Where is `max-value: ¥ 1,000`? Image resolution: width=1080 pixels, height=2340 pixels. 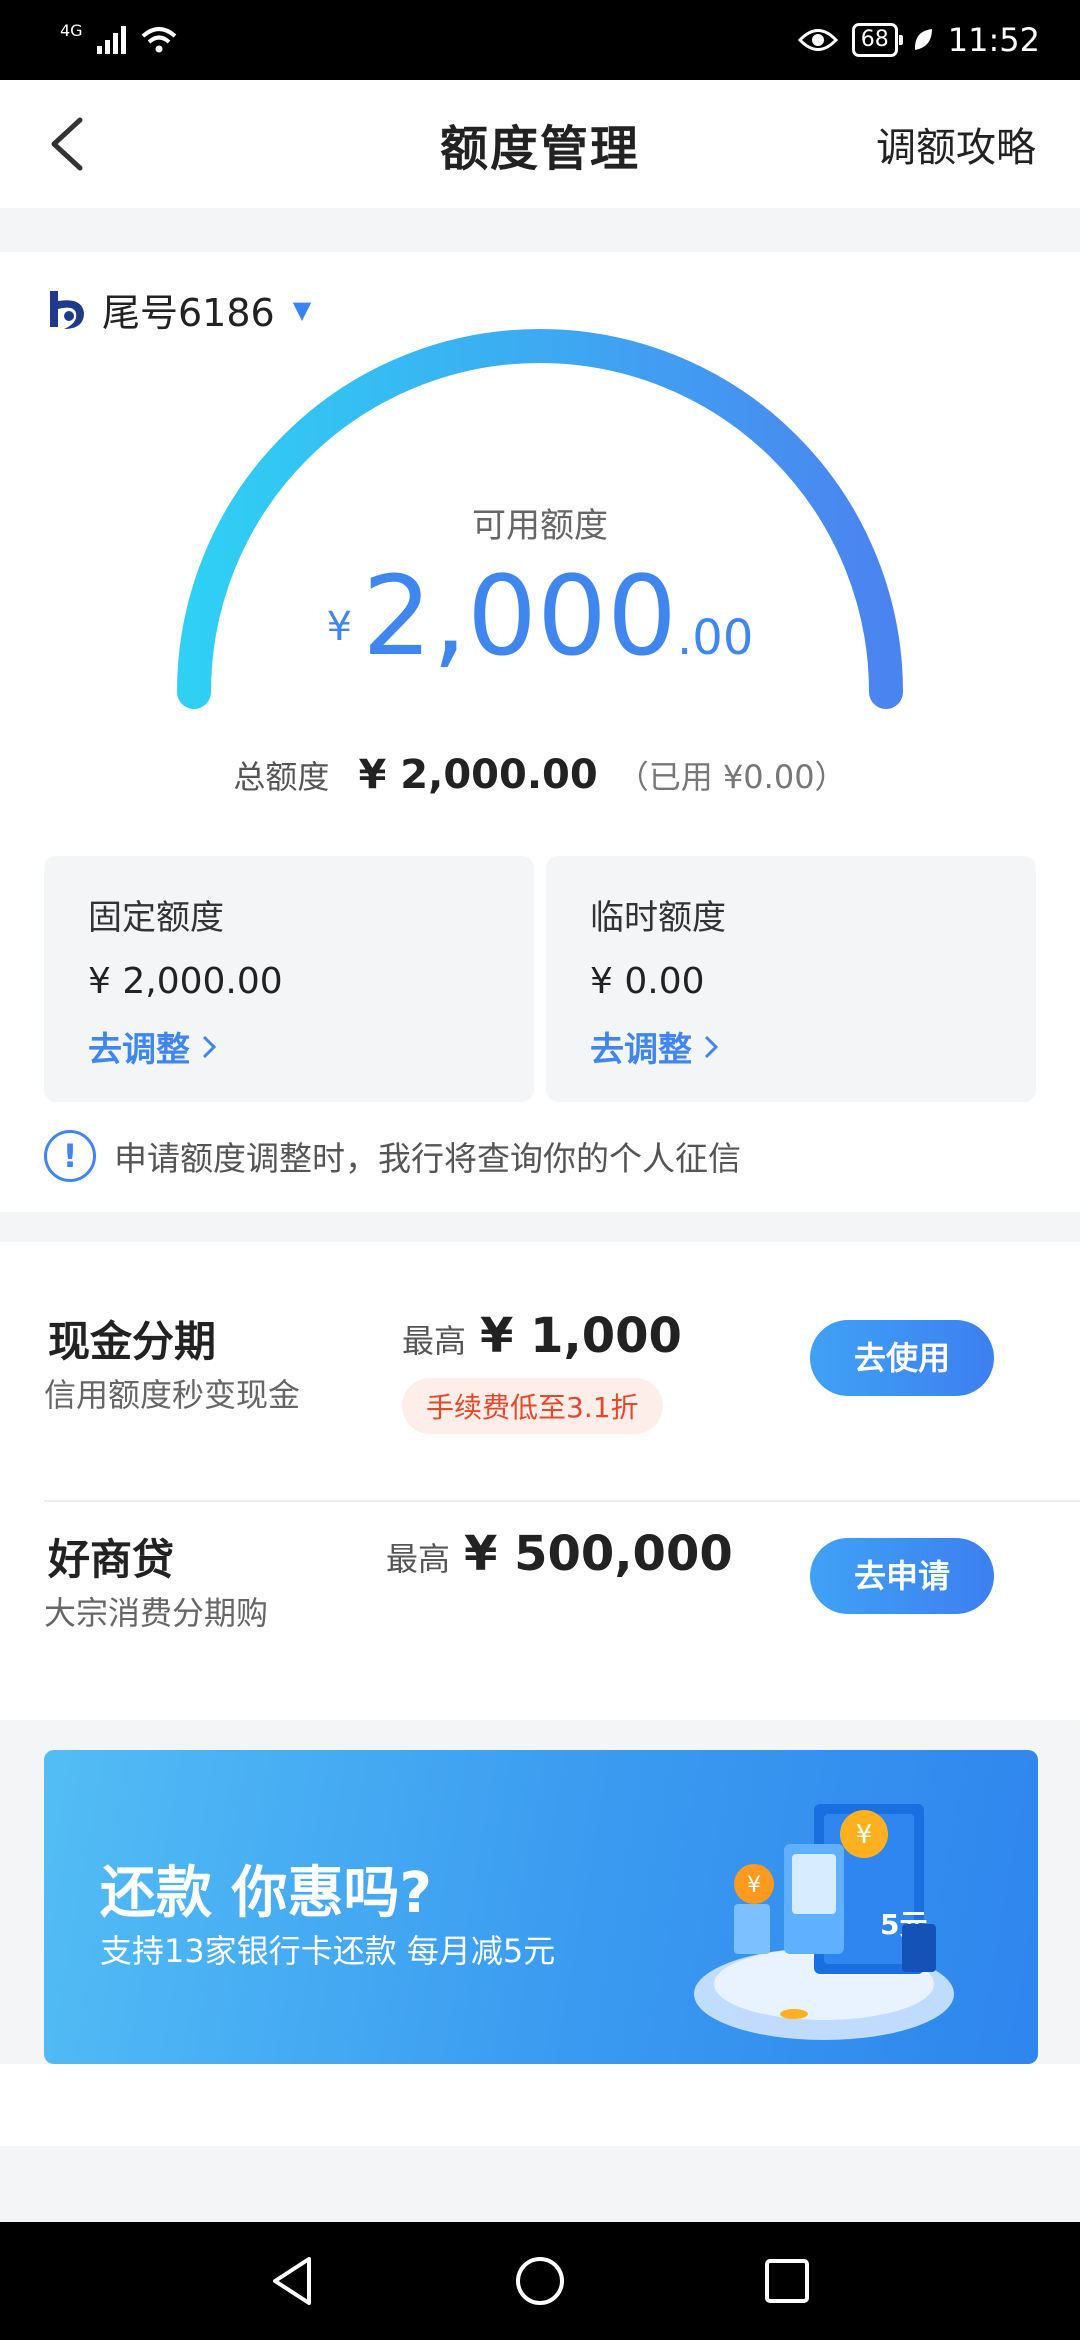
max-value: ¥ 1,000 is located at coordinates (581, 1336).